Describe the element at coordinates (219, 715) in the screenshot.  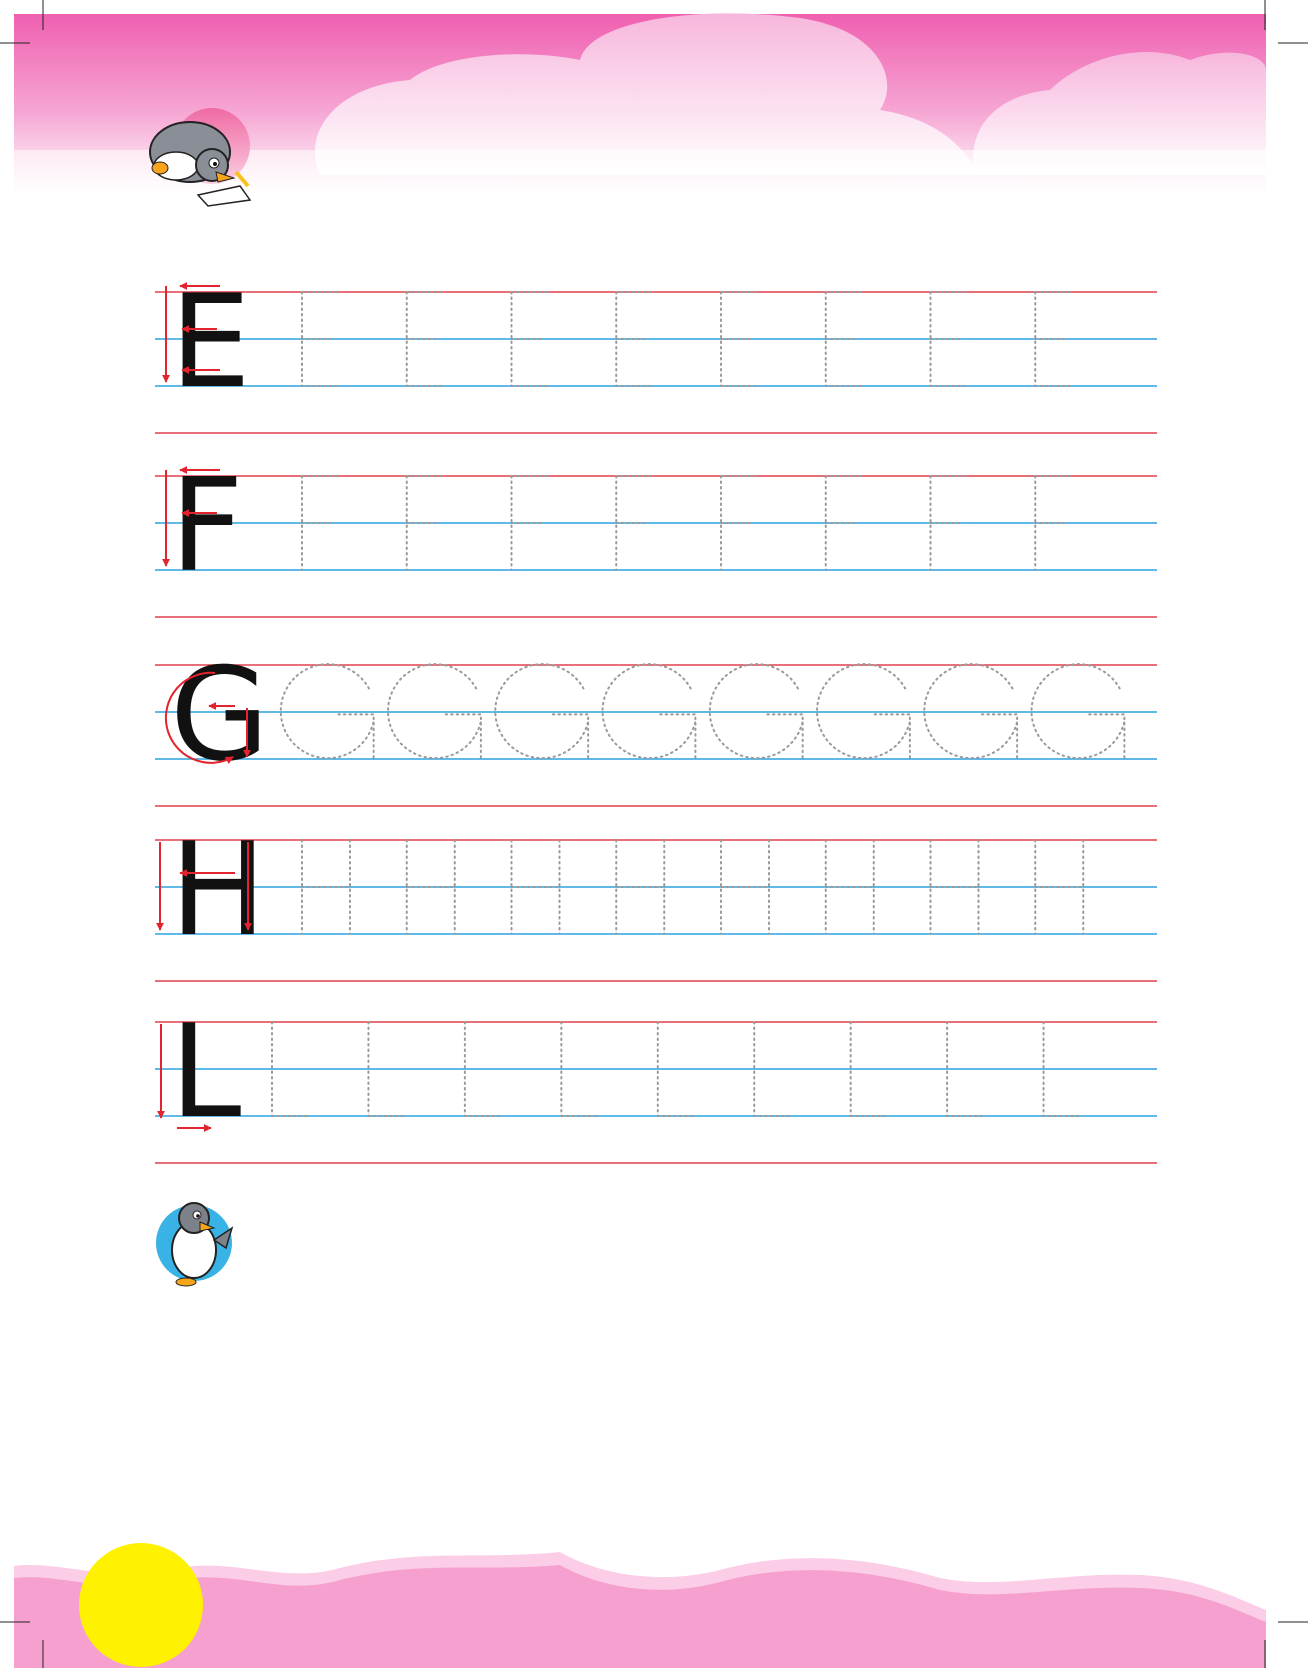
I see `model-letter: G` at that location.